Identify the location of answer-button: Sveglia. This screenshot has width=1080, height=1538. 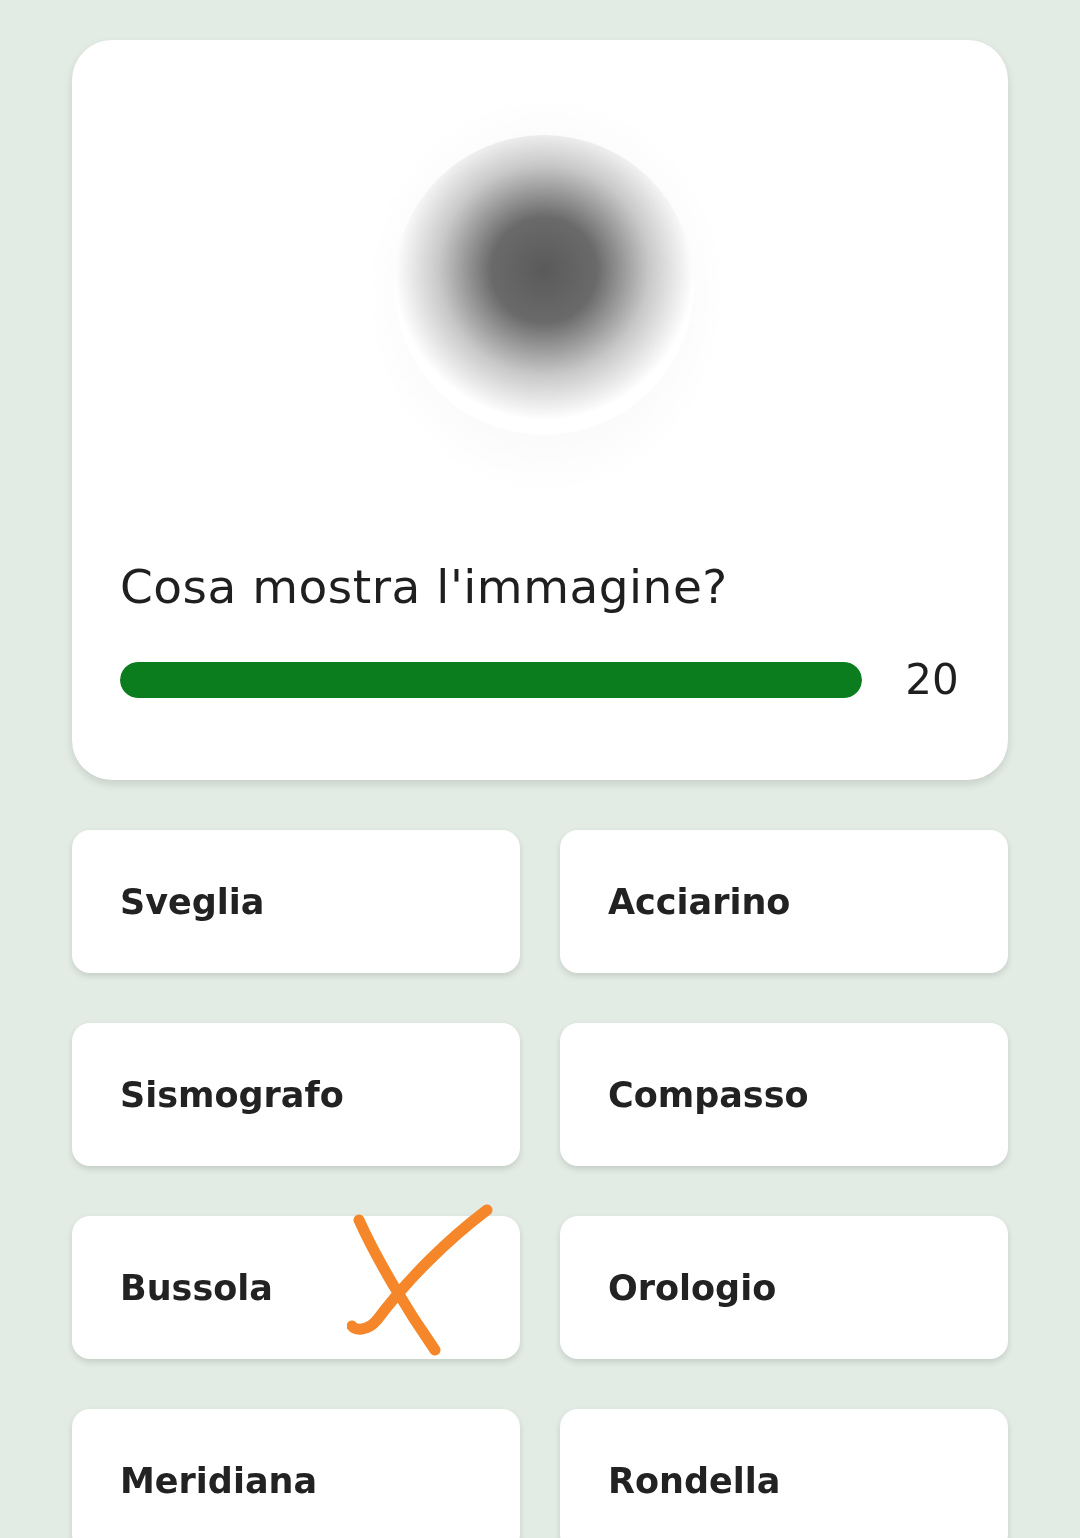
(296, 901).